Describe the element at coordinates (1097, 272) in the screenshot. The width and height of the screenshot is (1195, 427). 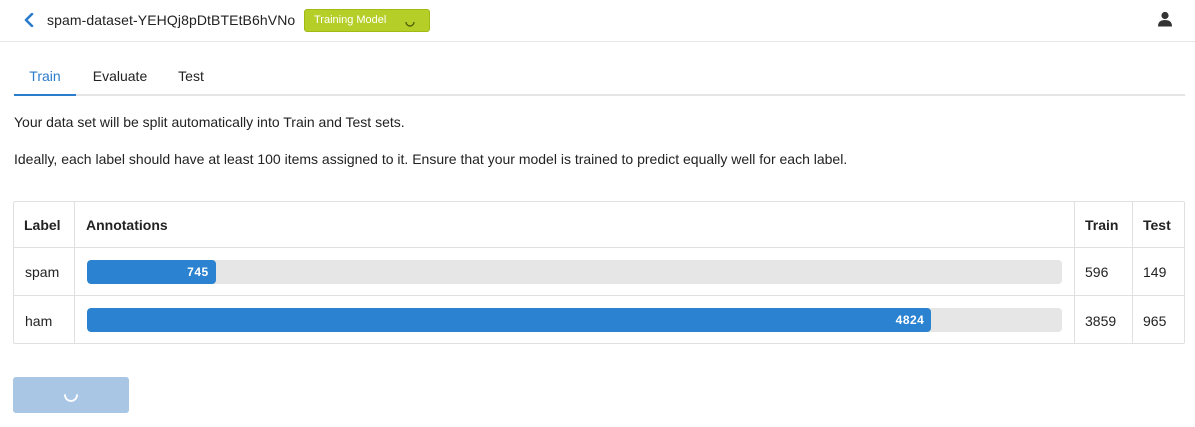
I see `train-count: 596` at that location.